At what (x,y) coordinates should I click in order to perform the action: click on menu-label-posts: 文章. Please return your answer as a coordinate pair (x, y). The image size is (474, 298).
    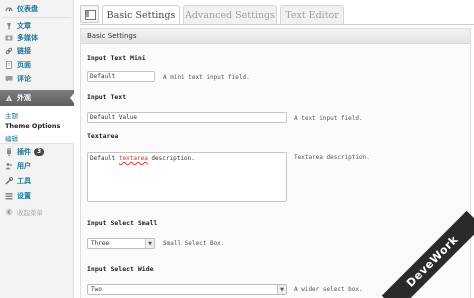
    Looking at the image, I should click on (24, 26).